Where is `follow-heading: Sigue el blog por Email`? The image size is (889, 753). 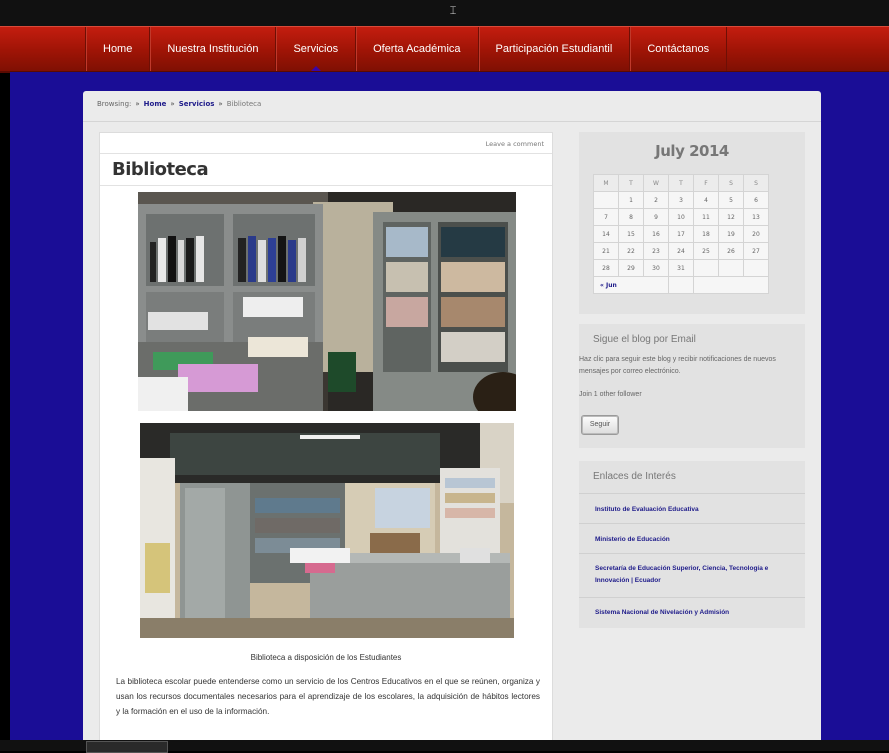 follow-heading: Sigue el blog por Email is located at coordinates (644, 339).